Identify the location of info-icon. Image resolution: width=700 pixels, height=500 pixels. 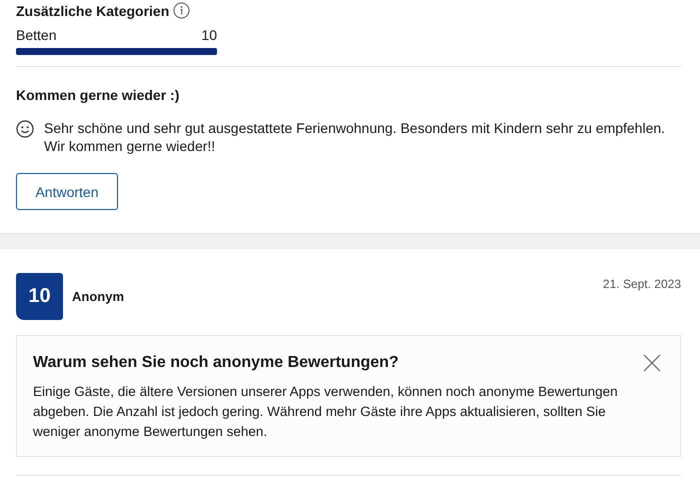
(181, 10).